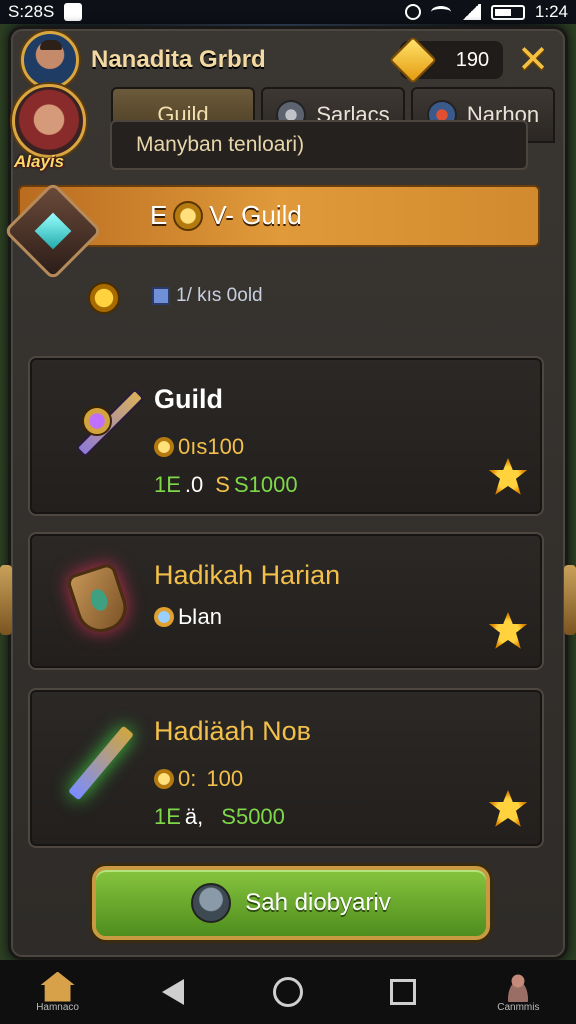 The width and height of the screenshot is (576, 1024). I want to click on reward-part-3: S5000, so click(253, 816).